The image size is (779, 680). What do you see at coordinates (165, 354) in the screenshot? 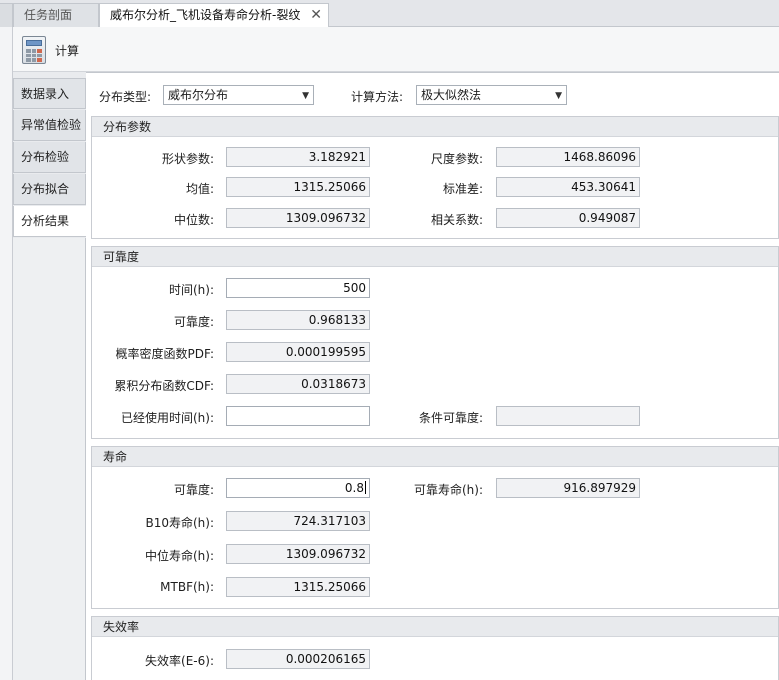
I see `pdf-label: 概率密度函数PDF:` at bounding box center [165, 354].